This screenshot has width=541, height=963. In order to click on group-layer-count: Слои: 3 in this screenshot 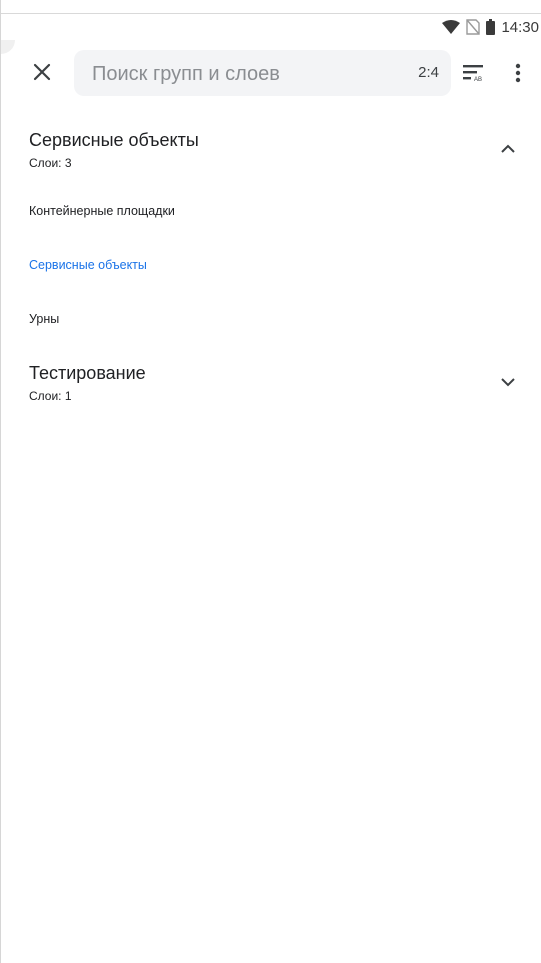, I will do `click(50, 163)`.